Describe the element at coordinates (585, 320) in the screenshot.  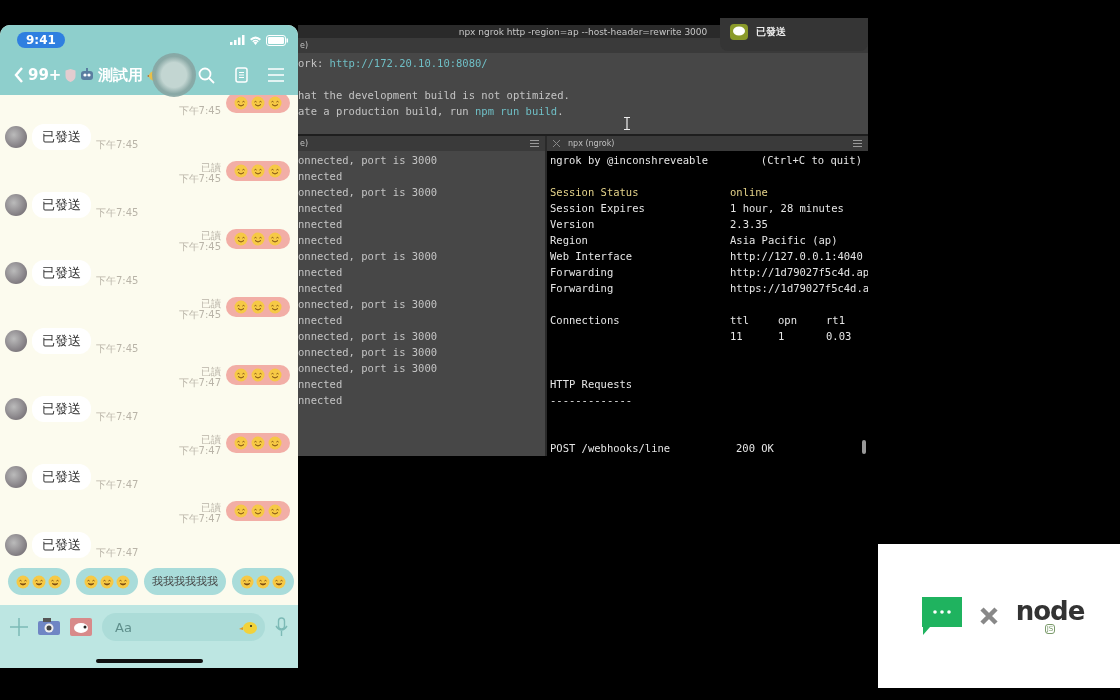
I see `status-label: Connections` at that location.